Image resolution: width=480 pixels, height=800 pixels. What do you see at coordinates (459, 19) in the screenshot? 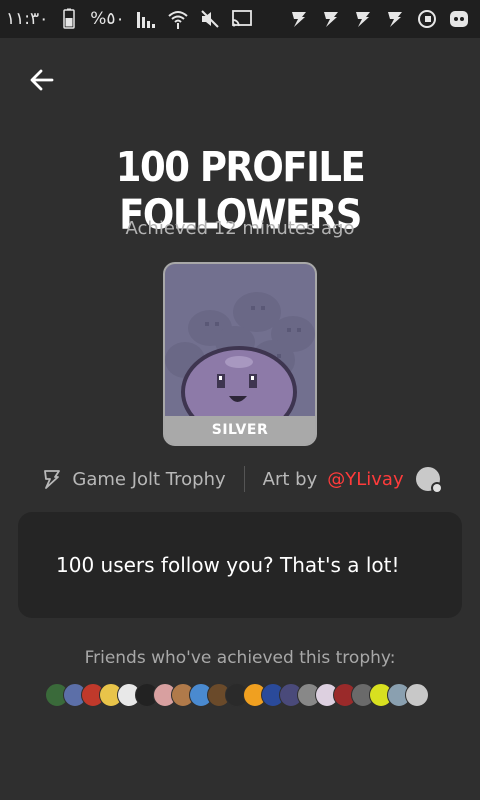
I see `game-controller-icon` at bounding box center [459, 19].